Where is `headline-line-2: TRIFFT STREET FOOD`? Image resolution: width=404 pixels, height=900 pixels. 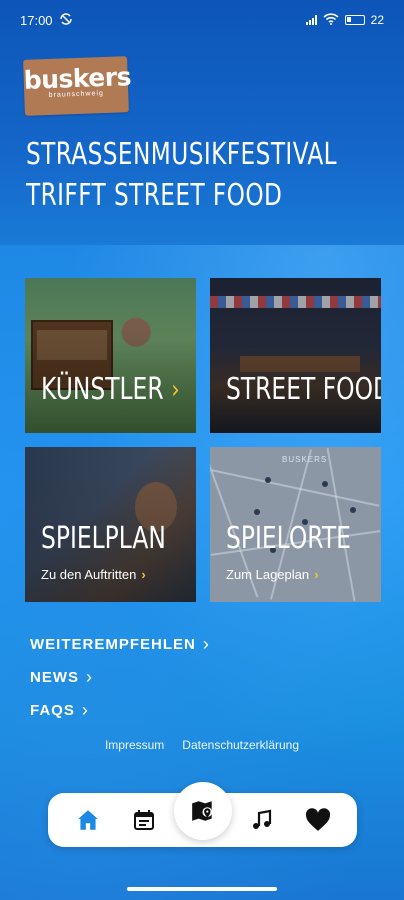 headline-line-2: TRIFFT STREET FOOD is located at coordinates (154, 195).